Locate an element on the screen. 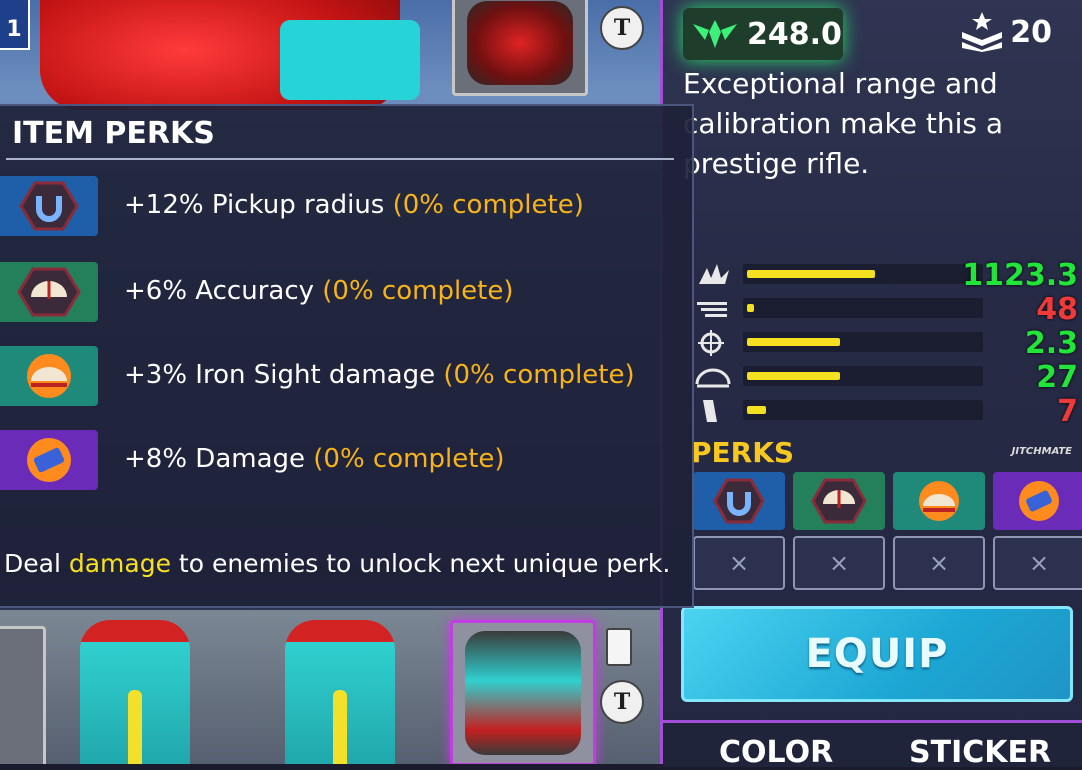 This screenshot has width=1082, height=770. stat-row: 1123.3 is located at coordinates (885, 275).